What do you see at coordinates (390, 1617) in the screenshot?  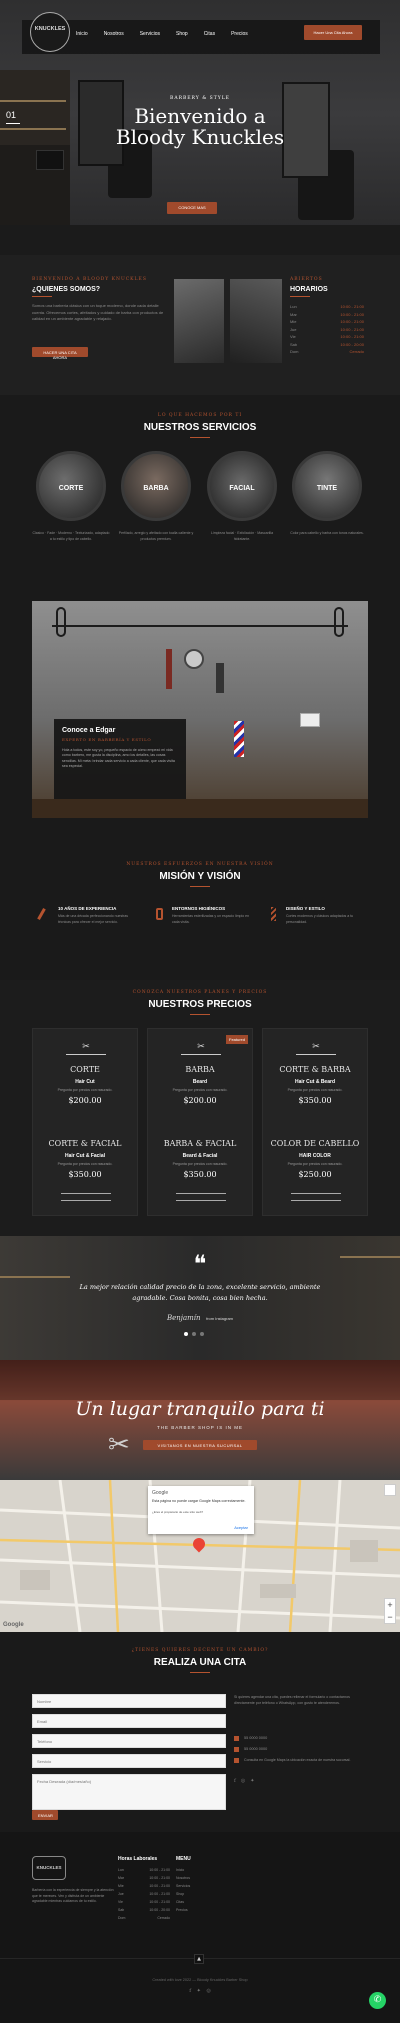 I see `map-zoom-out: −` at bounding box center [390, 1617].